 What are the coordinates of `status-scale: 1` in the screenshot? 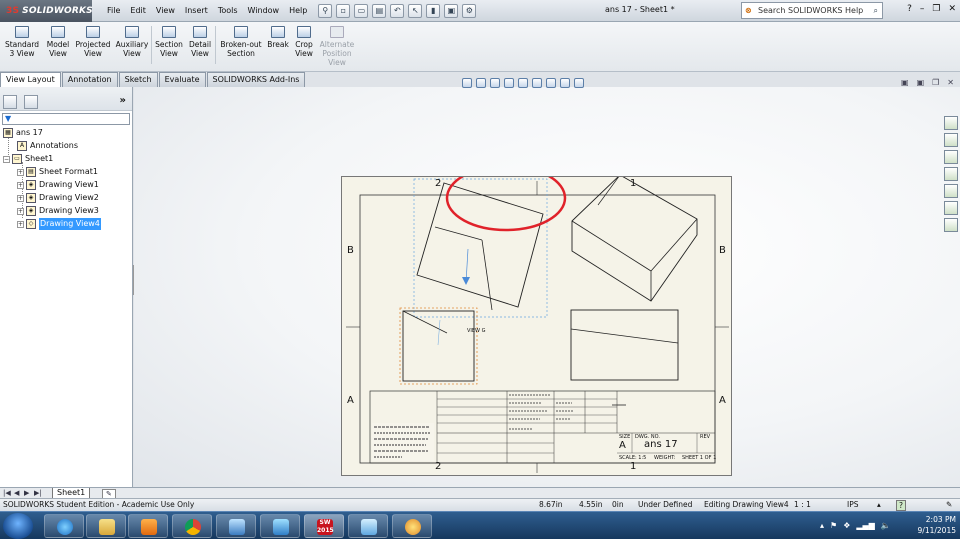 It's located at (802, 505).